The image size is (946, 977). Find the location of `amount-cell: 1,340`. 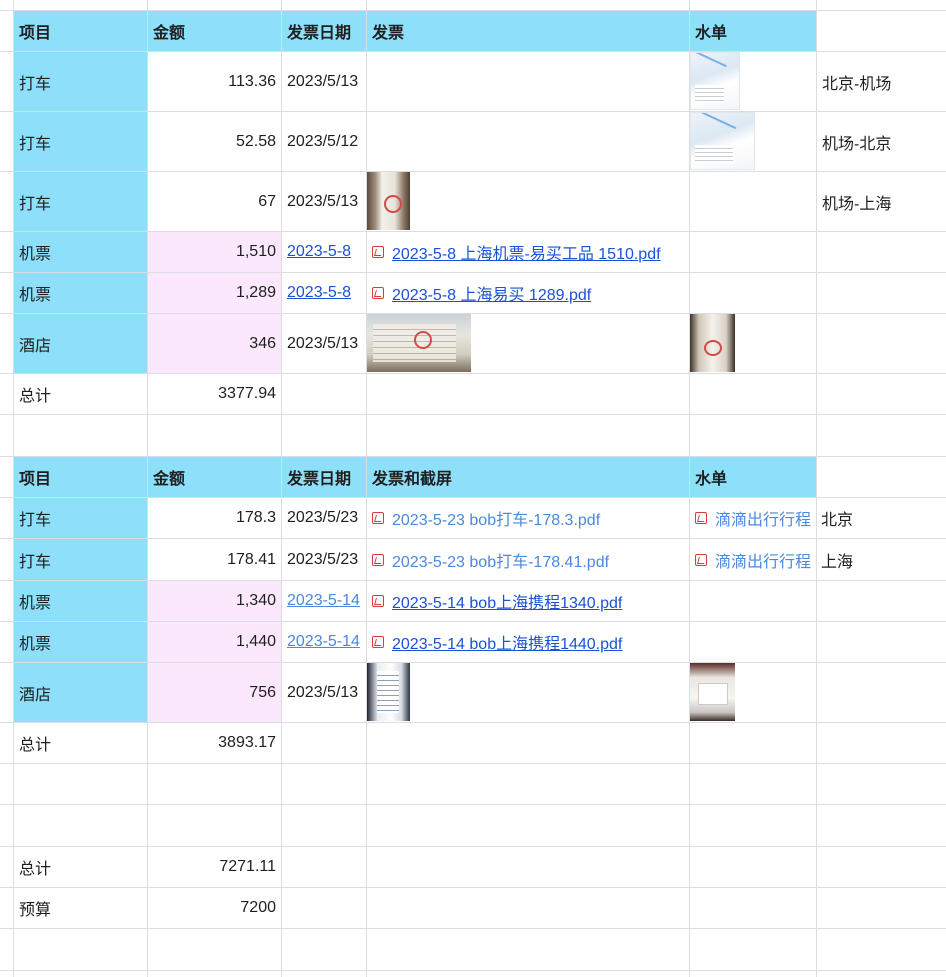

amount-cell: 1,340 is located at coordinates (214, 601).